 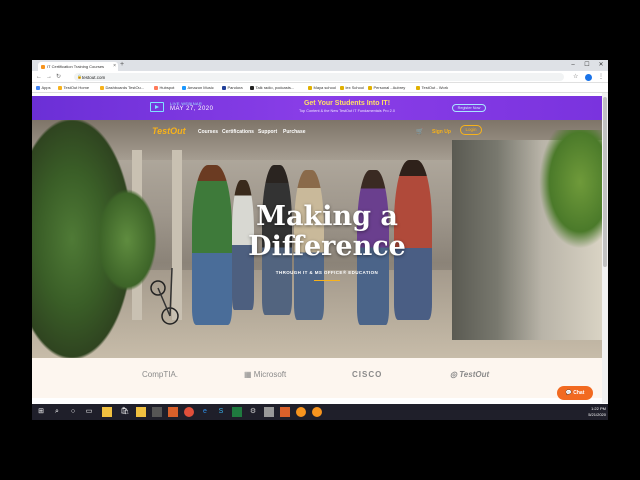 What do you see at coordinates (601, 65) in the screenshot?
I see `close-window-icon: ✕` at bounding box center [601, 65].